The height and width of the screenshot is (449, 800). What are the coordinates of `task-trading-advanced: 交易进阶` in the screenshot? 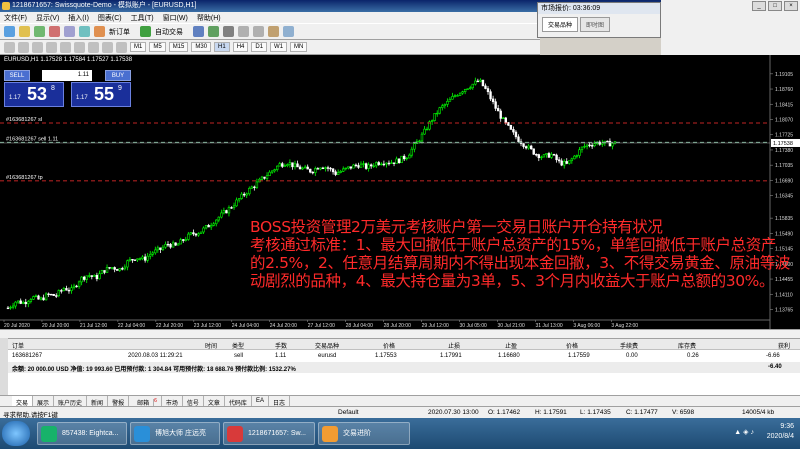 It's located at (364, 433).